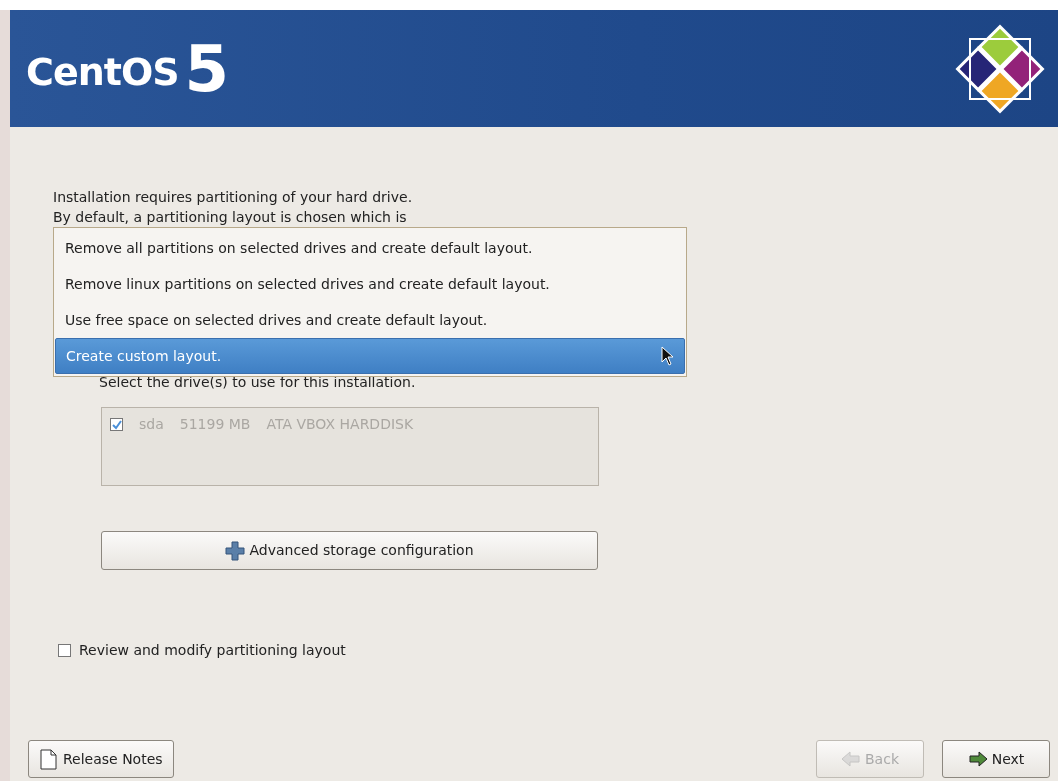 This screenshot has width=1058, height=781. What do you see at coordinates (349, 550) in the screenshot?
I see `advanced-storage-button: Advanced storage configuration` at bounding box center [349, 550].